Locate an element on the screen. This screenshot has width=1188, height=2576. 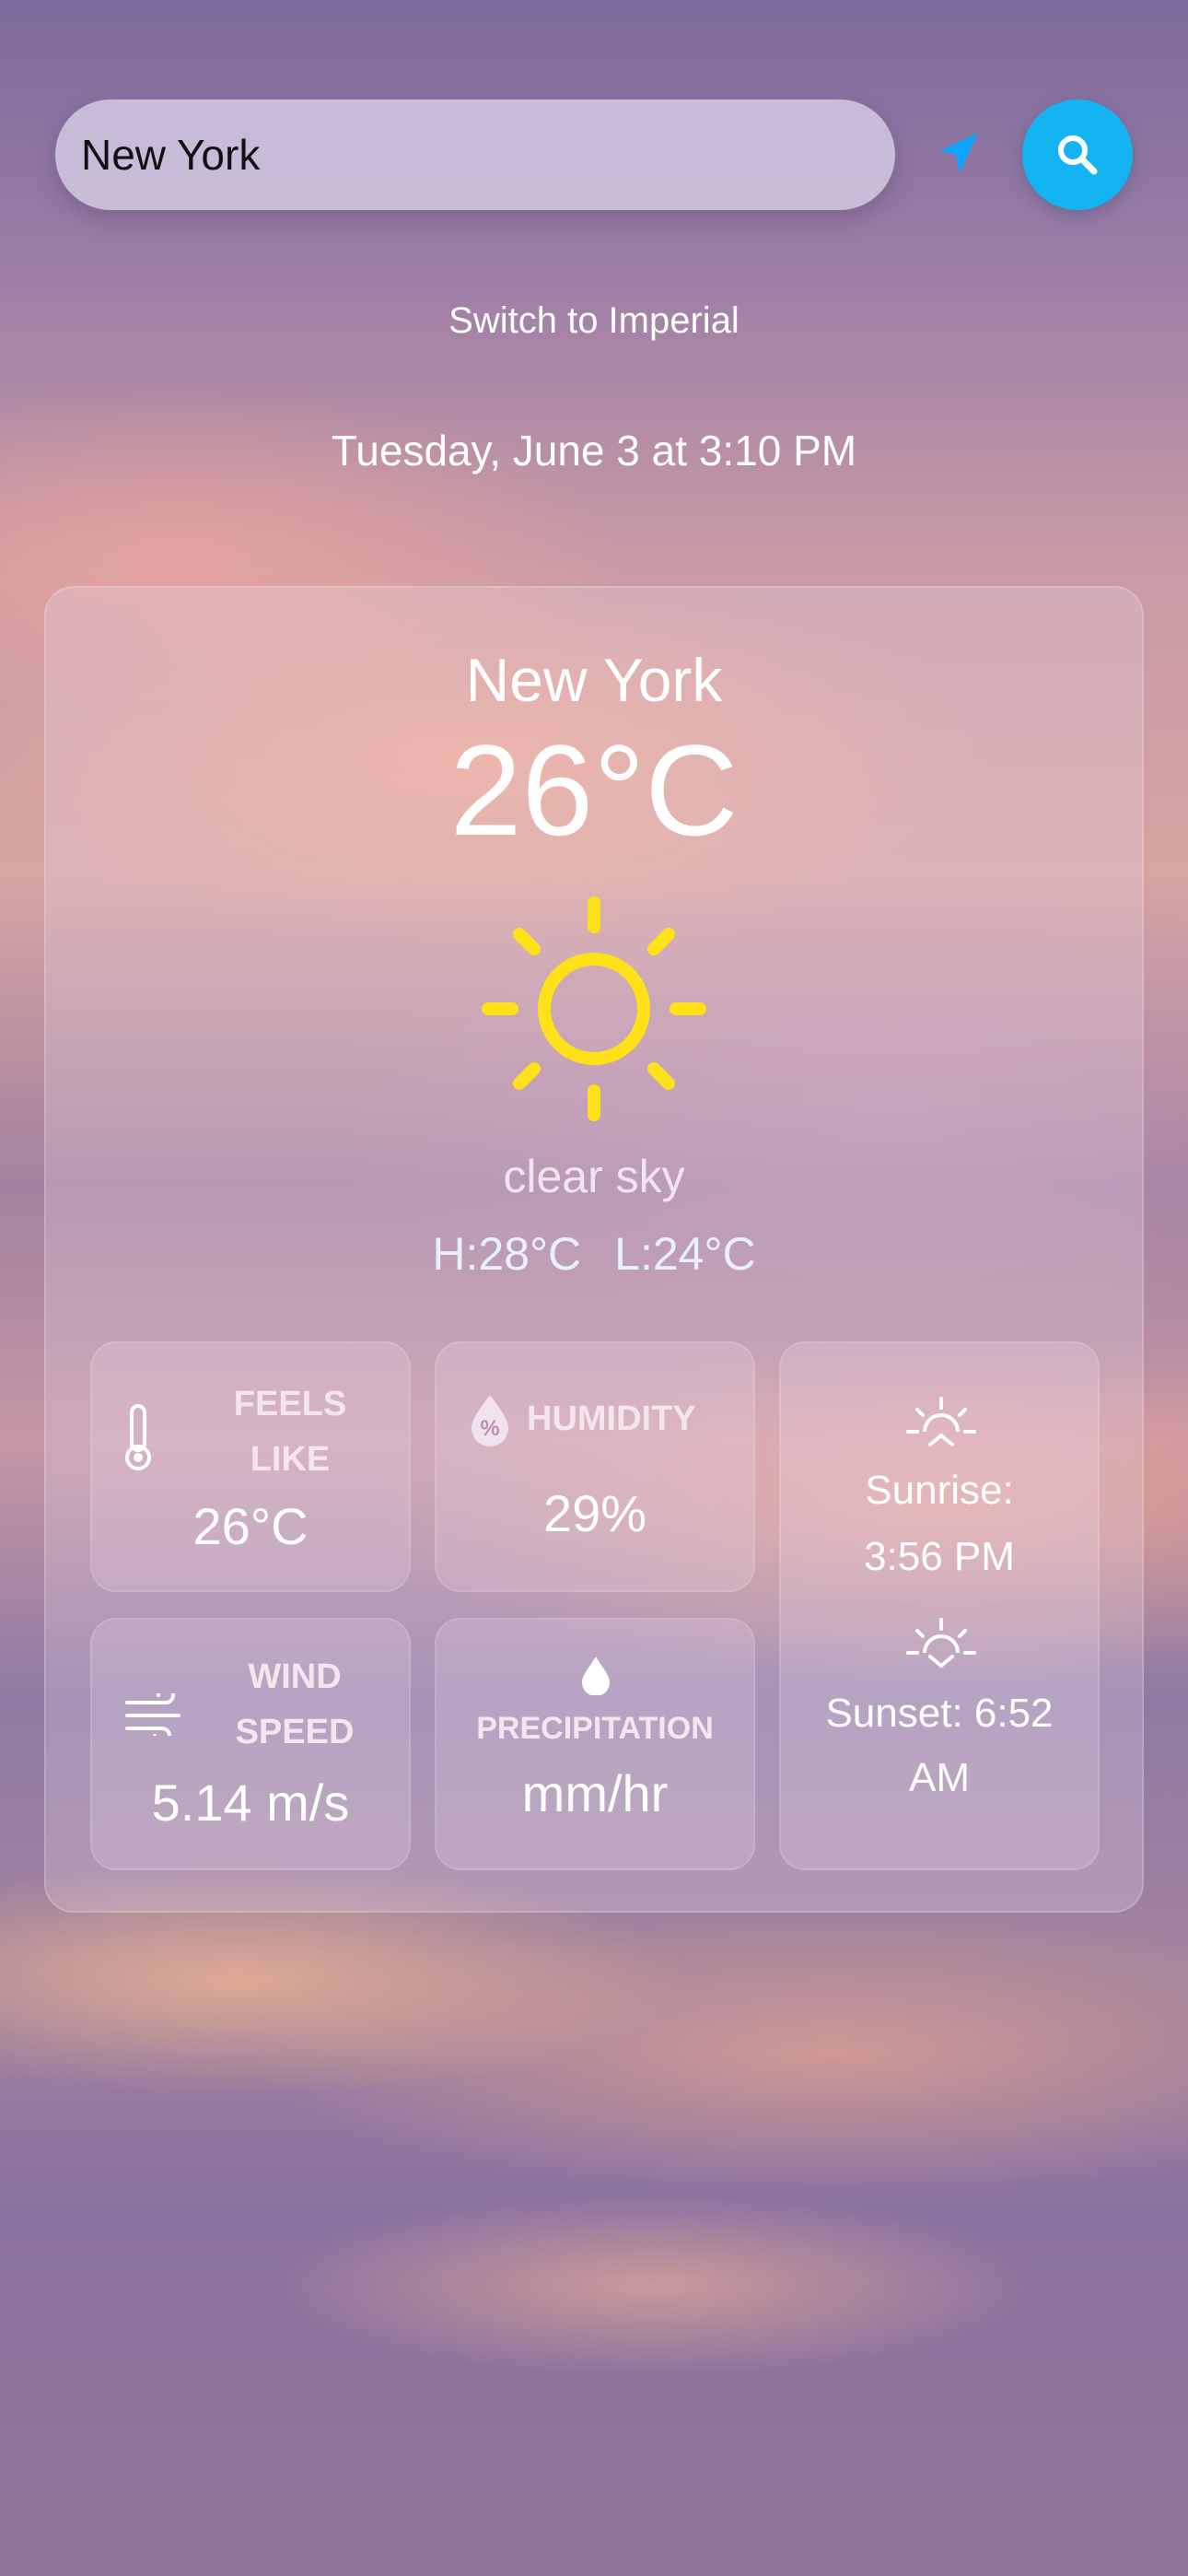
feels-like-value: 26°C is located at coordinates (250, 1526).